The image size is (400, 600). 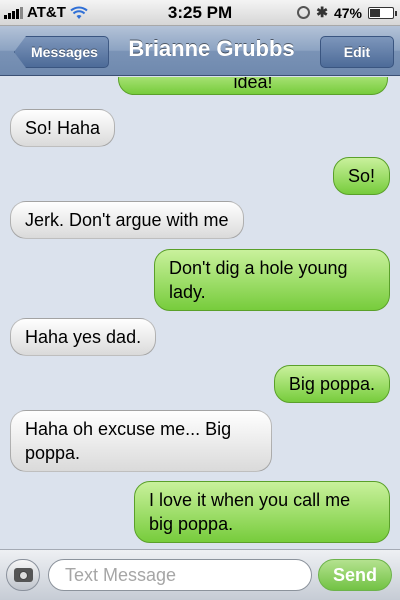 I want to click on camera-icon, so click(x=23, y=575).